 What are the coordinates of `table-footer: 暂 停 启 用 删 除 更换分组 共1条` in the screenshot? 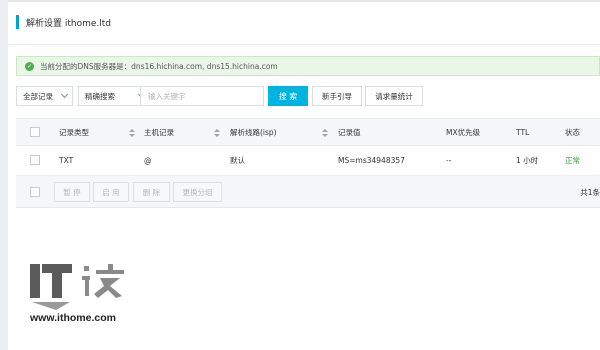 It's located at (308, 192).